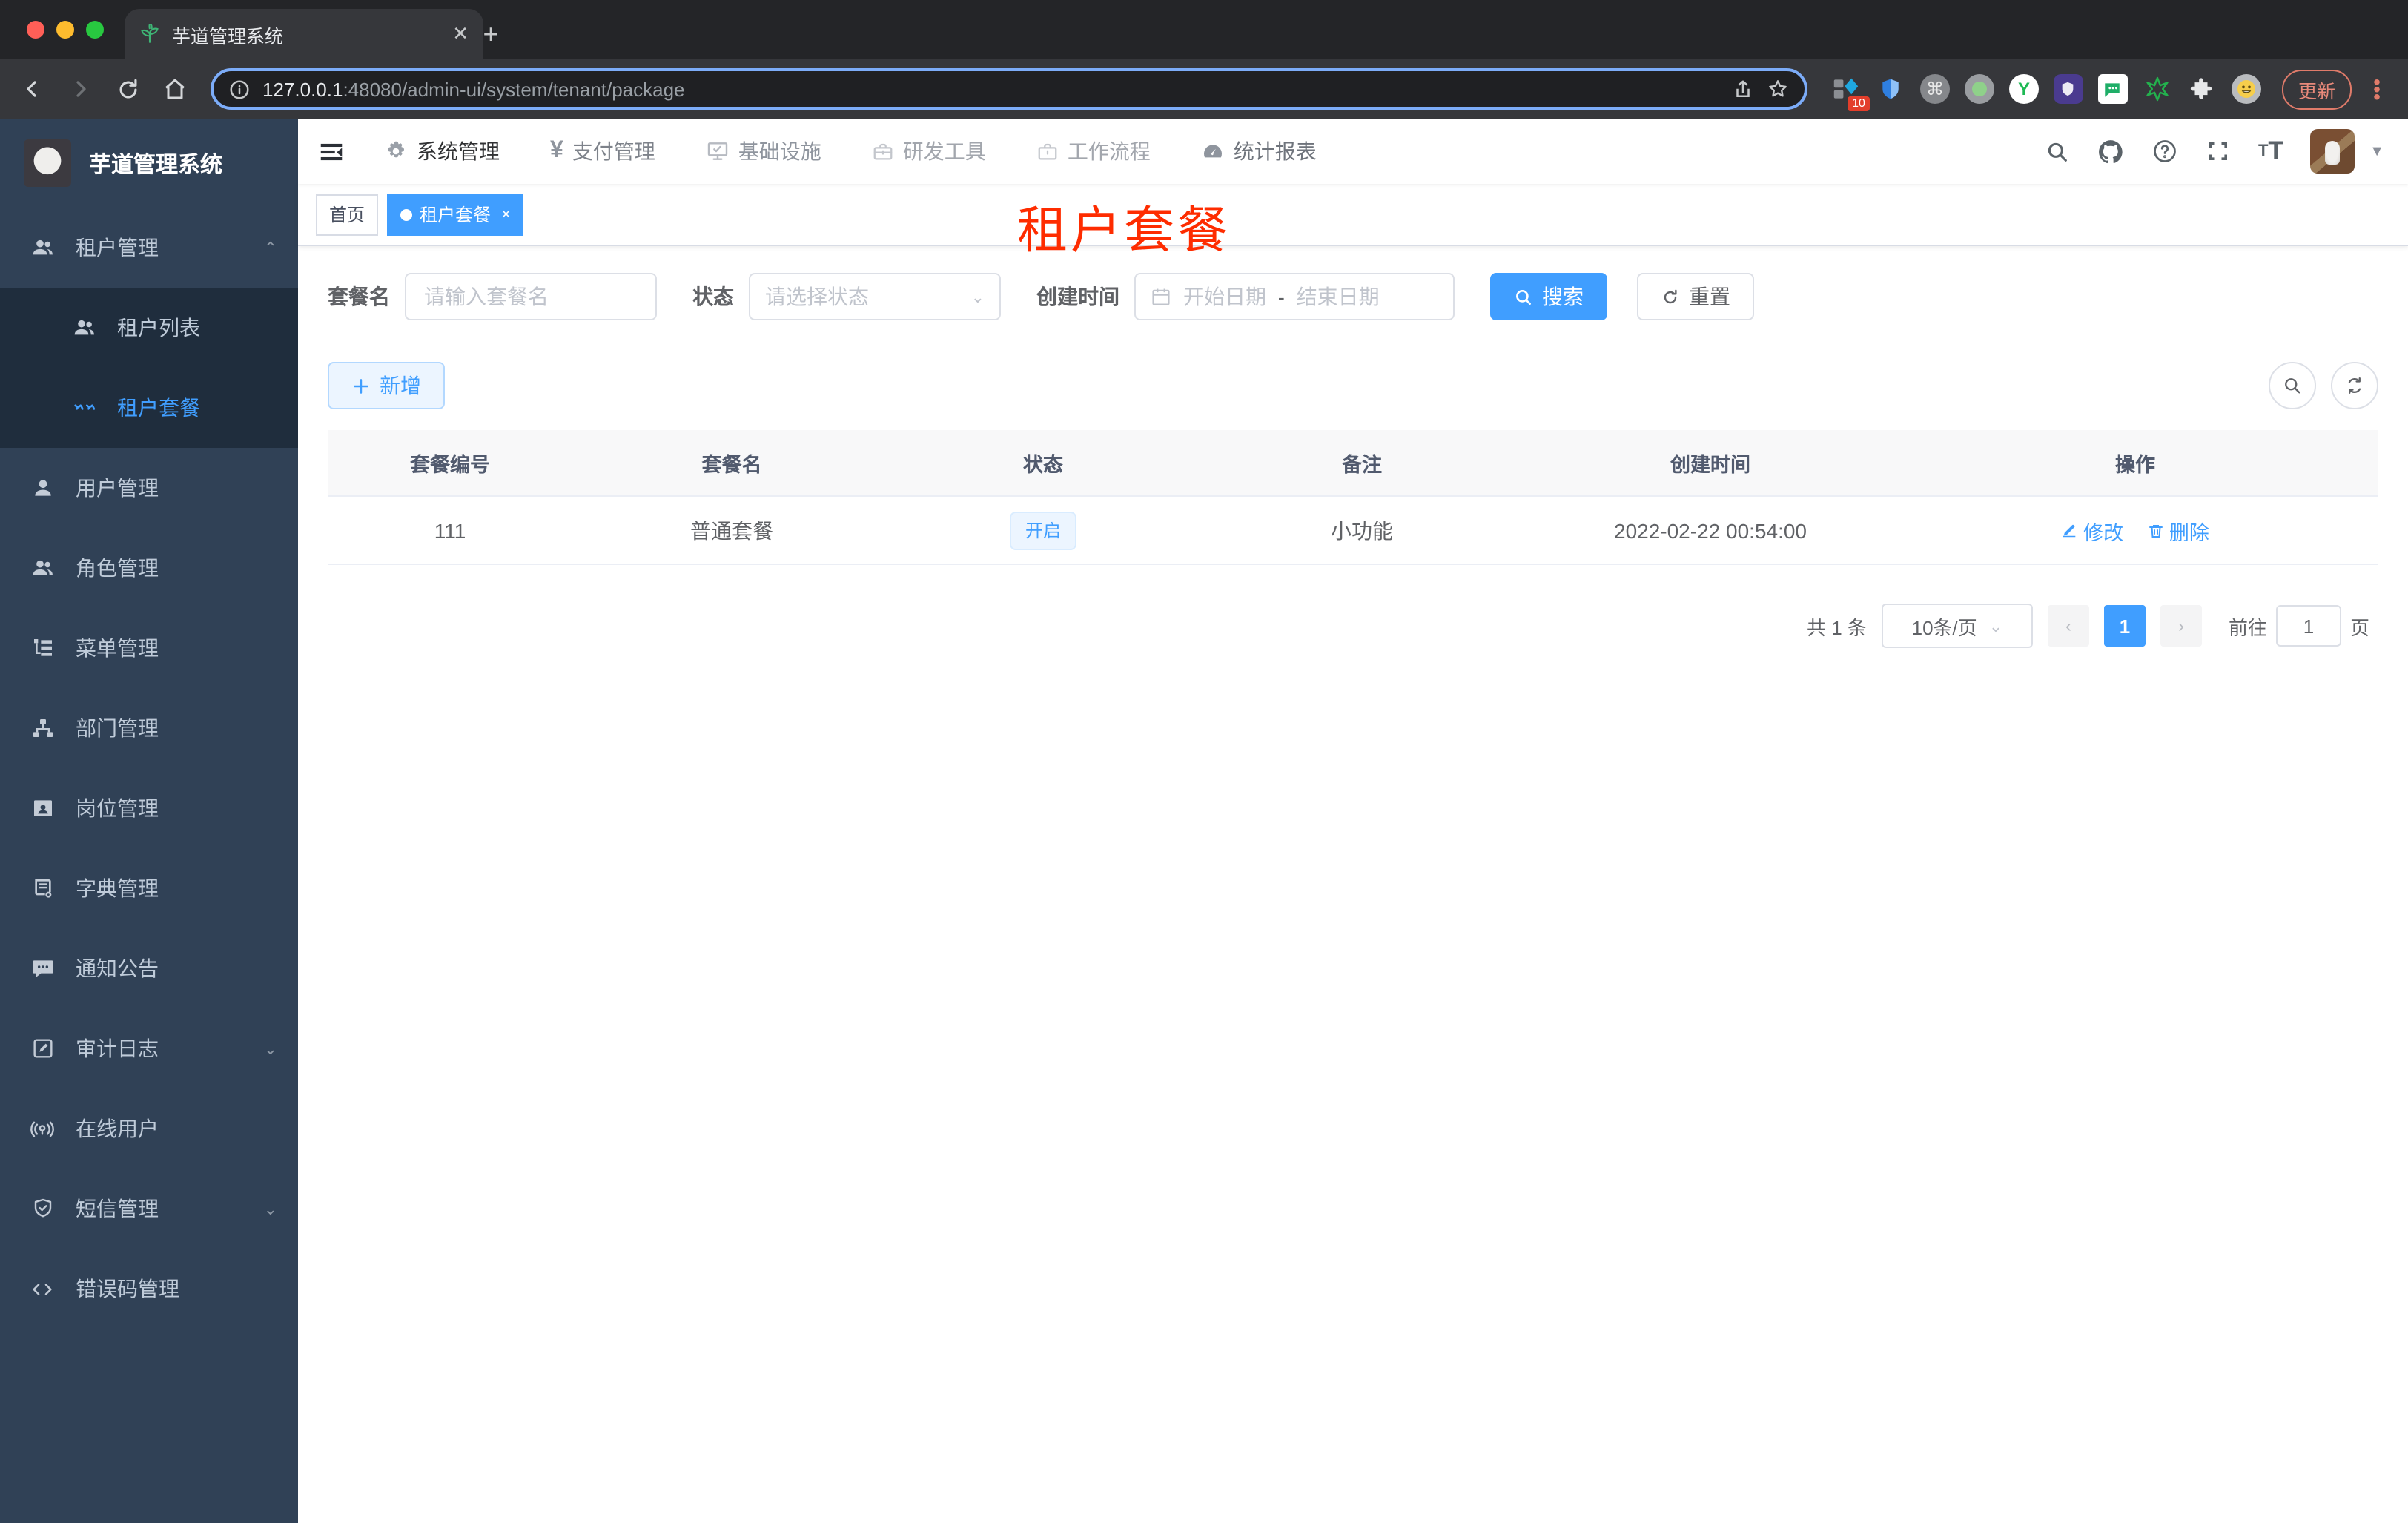 This screenshot has width=2408, height=1523. I want to click on topnav-infra: 基础设施, so click(764, 151).